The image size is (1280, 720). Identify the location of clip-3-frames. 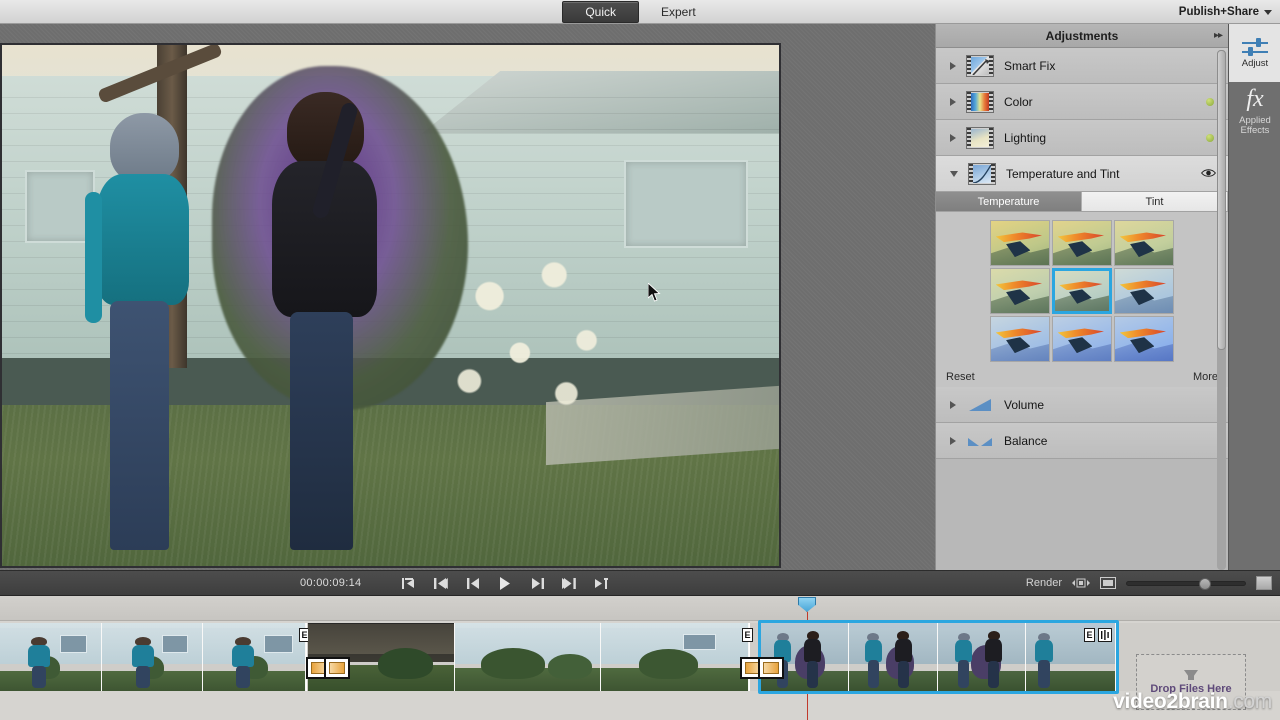
(938, 657).